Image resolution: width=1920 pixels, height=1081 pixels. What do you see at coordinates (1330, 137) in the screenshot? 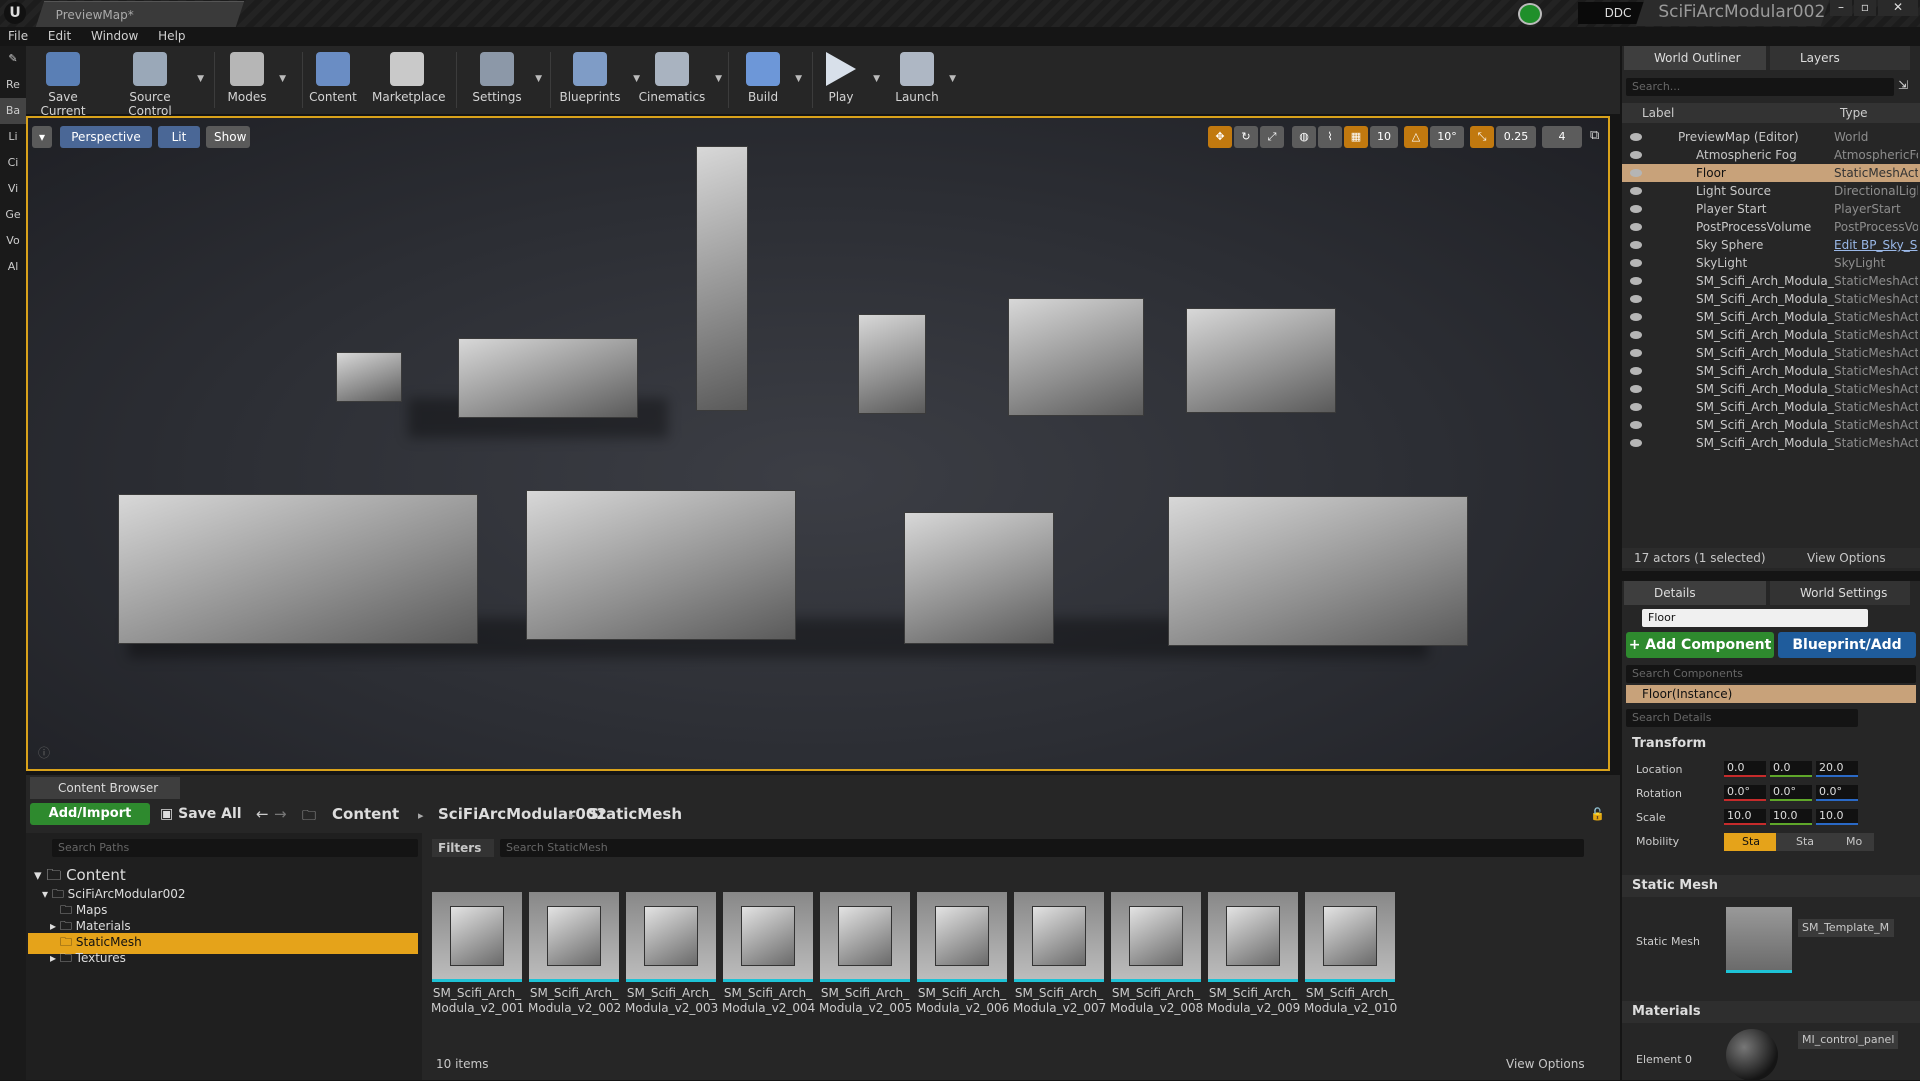
I see `surface-snap-icon: ⌇` at bounding box center [1330, 137].